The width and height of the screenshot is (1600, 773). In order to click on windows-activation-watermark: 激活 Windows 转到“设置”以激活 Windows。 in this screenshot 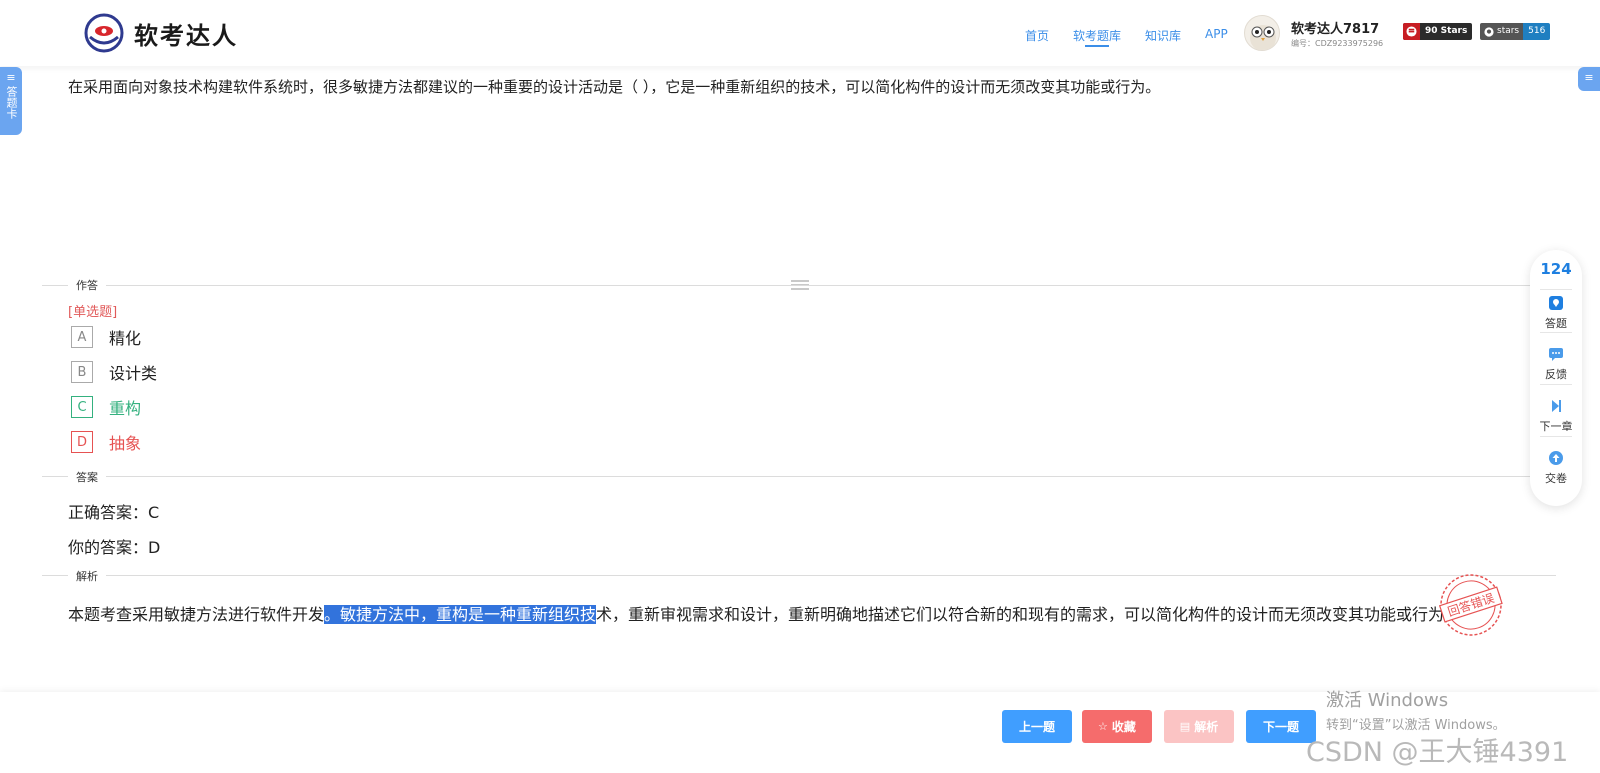, I will do `click(1416, 709)`.